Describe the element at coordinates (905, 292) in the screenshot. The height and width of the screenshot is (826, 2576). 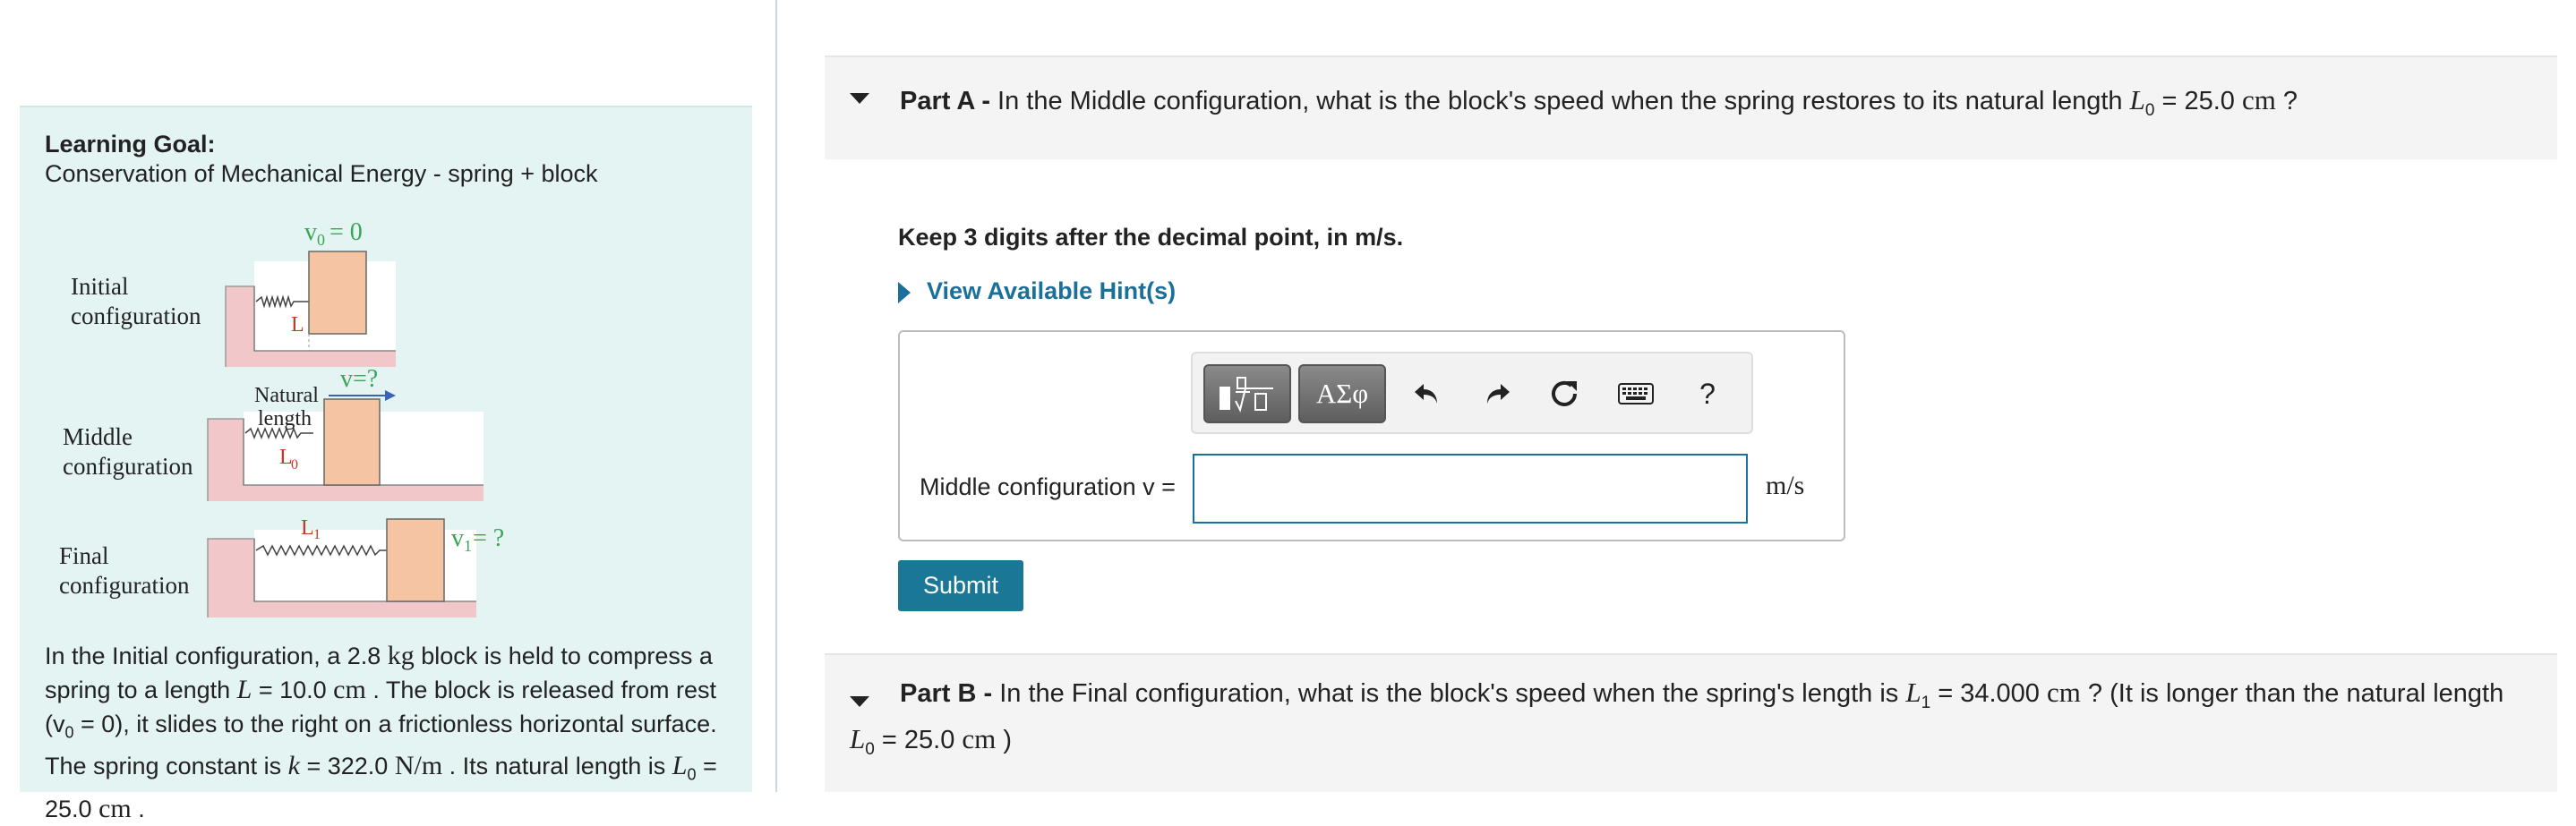
I see `expand-arrow-icon` at that location.